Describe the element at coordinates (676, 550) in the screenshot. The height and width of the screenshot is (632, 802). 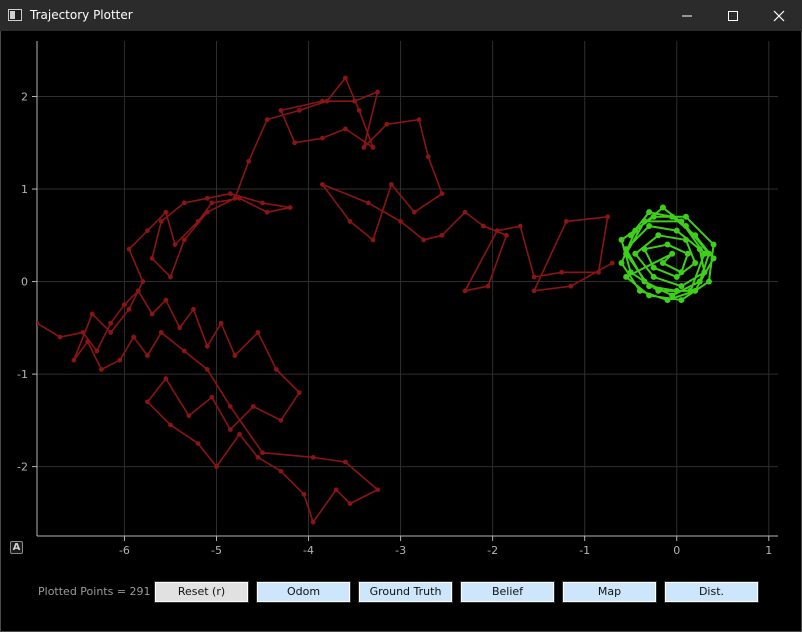
I see `x-tick-label: 0` at that location.